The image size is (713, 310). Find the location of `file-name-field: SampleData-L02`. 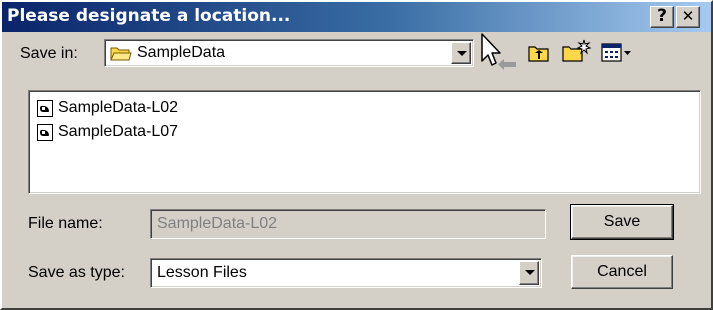

file-name-field: SampleData-L02 is located at coordinates (348, 224).